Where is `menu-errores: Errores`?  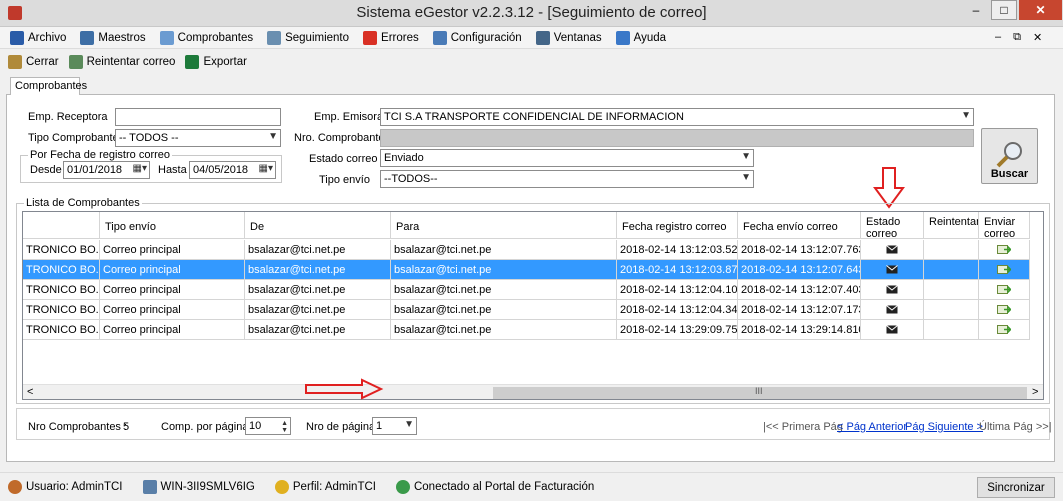 menu-errores: Errores is located at coordinates (391, 37).